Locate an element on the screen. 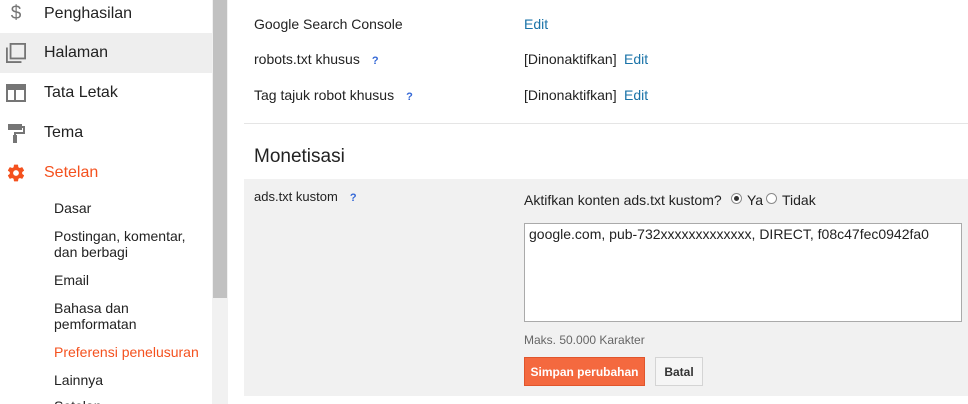  sidebar-item-label: Setelan is located at coordinates (71, 172).